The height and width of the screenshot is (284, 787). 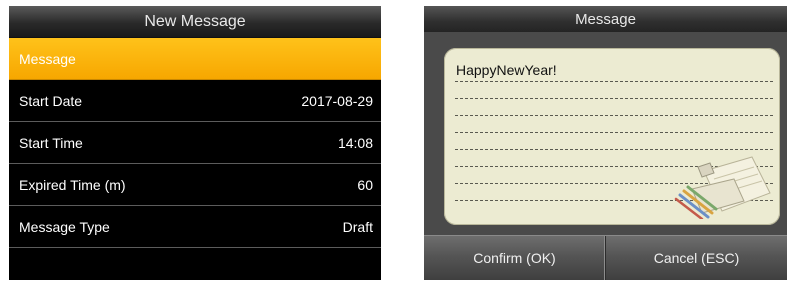 What do you see at coordinates (195, 101) in the screenshot?
I see `menu-item-start-date: Start Date 2017-08-29` at bounding box center [195, 101].